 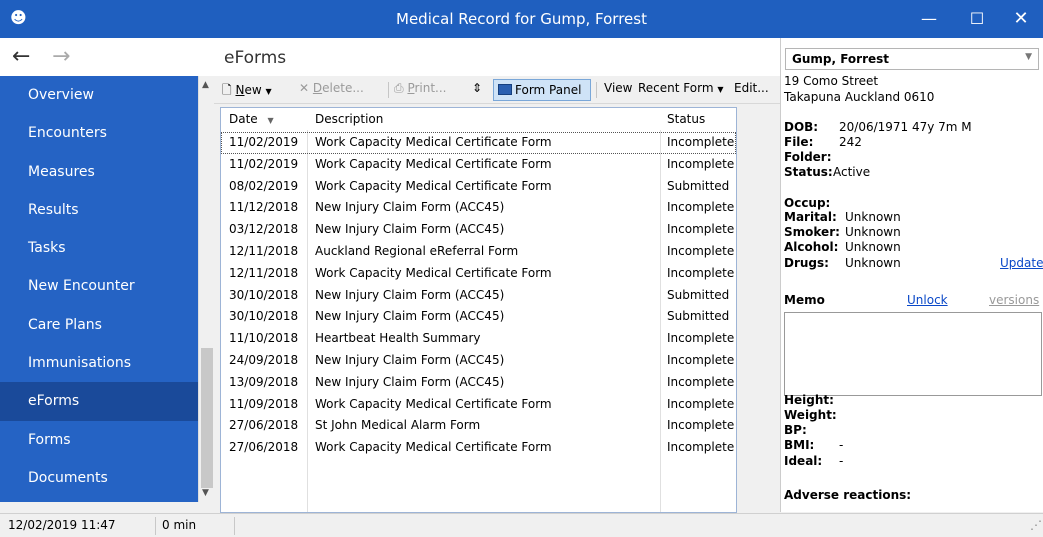 What do you see at coordinates (264, 229) in the screenshot?
I see `cell-date: 03/12/2018` at bounding box center [264, 229].